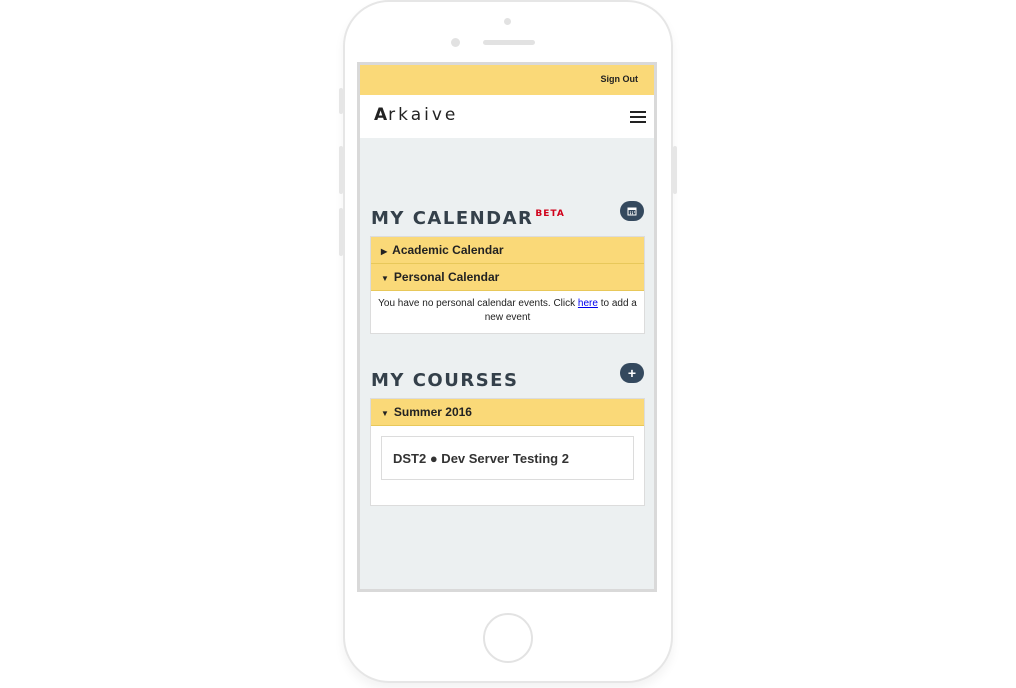 The width and height of the screenshot is (1016, 688). Describe the element at coordinates (507, 277) in the screenshot. I see `personal-calendar-toggle: ▼ Personal Calendar` at that location.